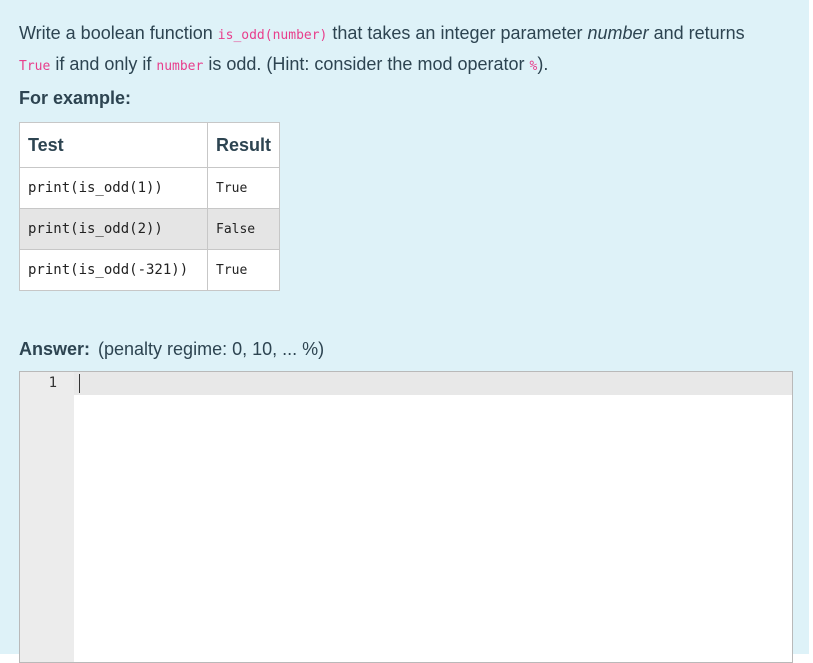  What do you see at coordinates (47, 517) in the screenshot?
I see `line-number-gutter: 1` at bounding box center [47, 517].